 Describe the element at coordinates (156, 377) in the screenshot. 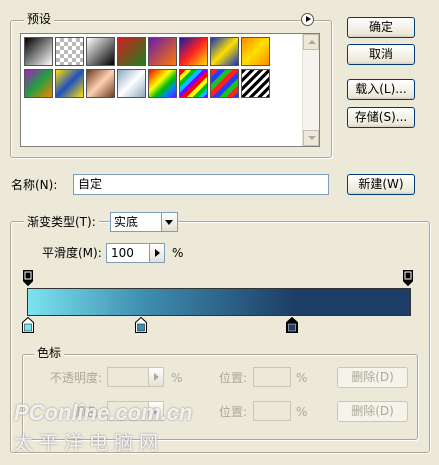

I see `opacity-slider-button` at that location.